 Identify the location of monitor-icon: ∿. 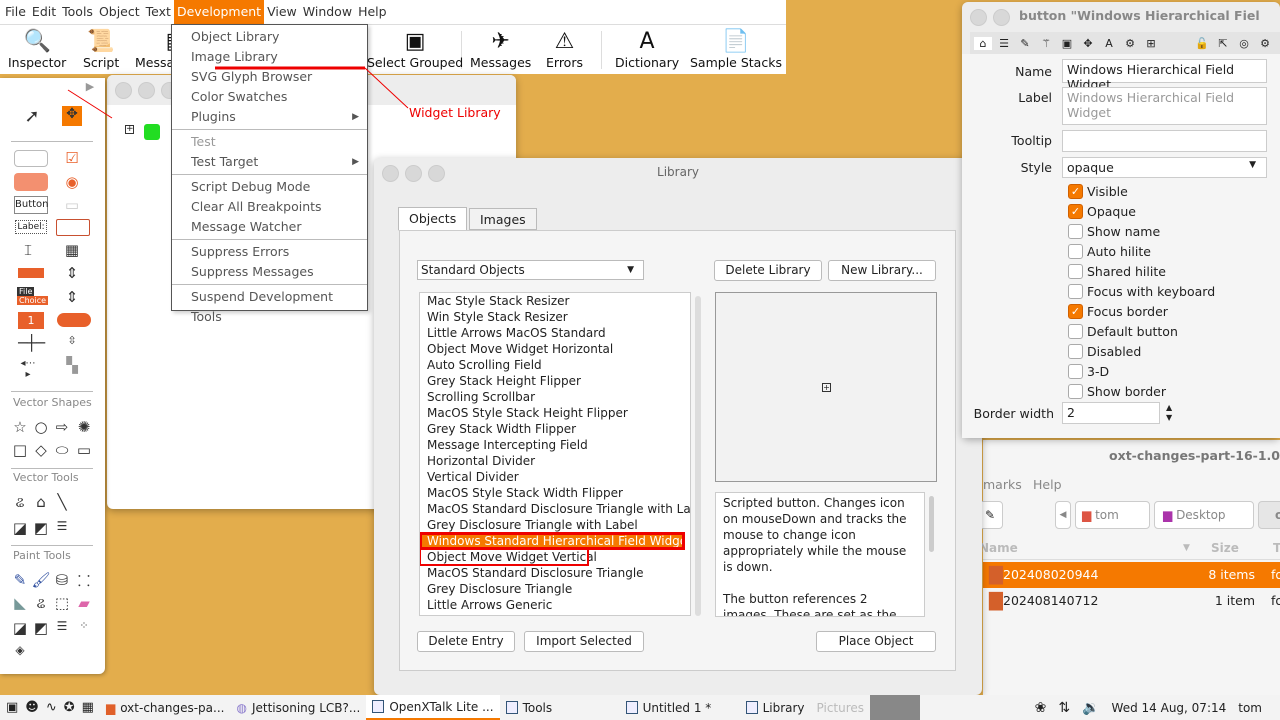
(51, 707).